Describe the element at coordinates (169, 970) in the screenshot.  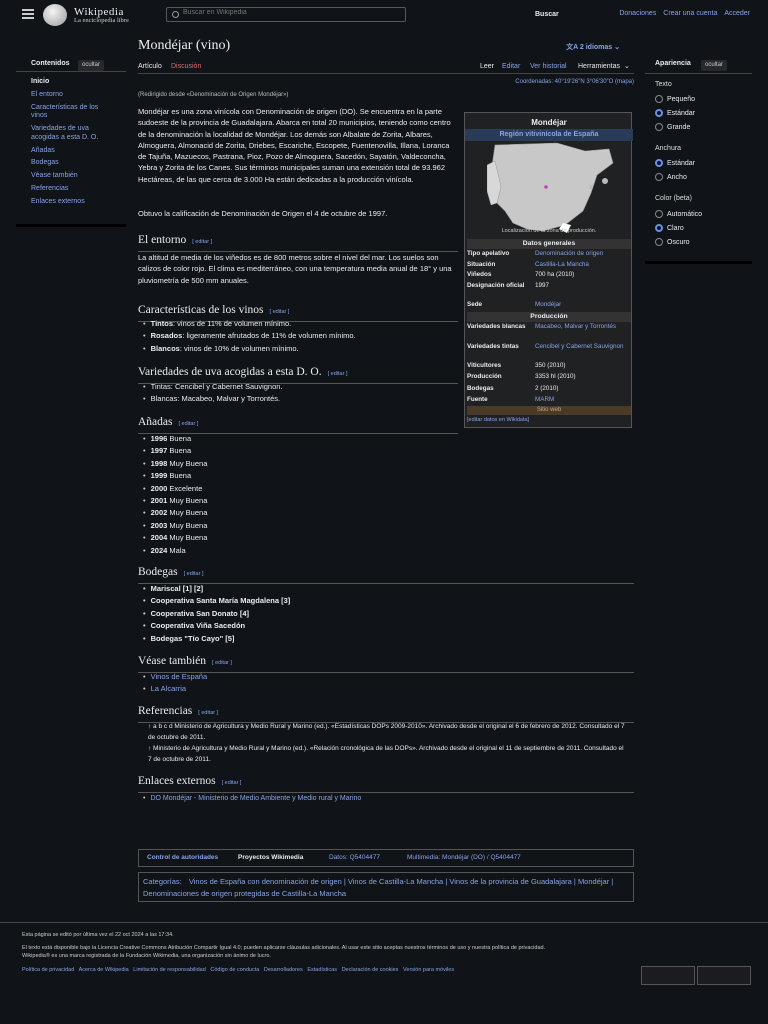
I see `footer-link: Limitación de responsabilidad` at that location.